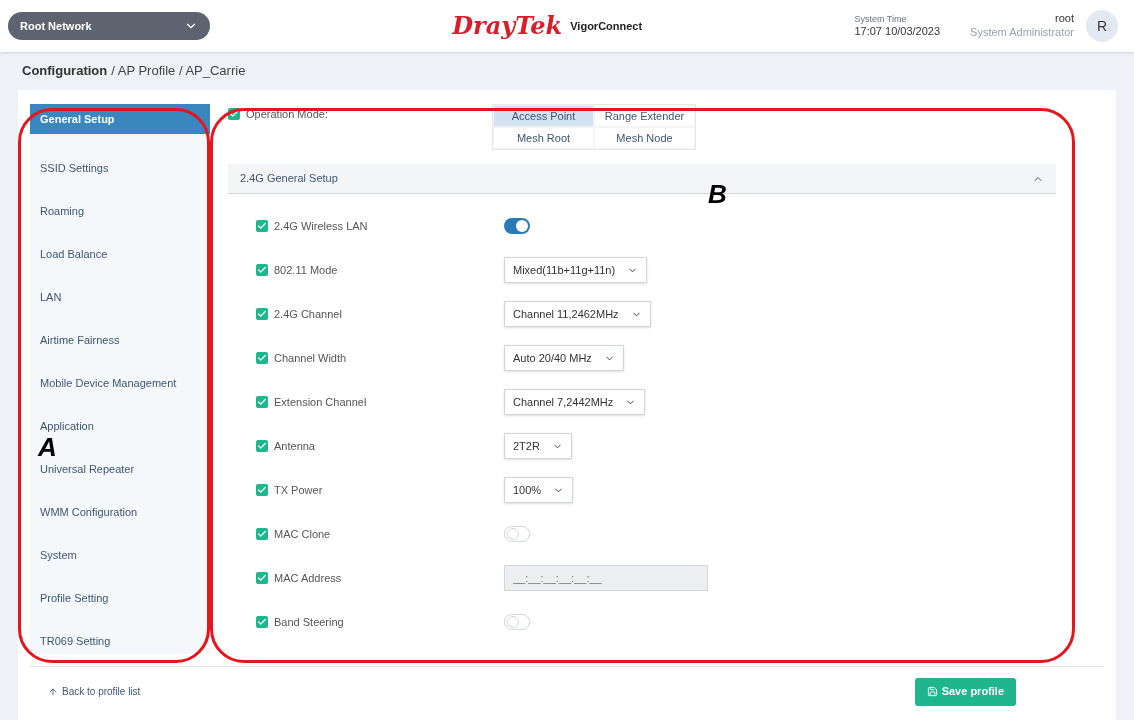 This screenshot has height=720, width=1134. I want to click on select-dropdown: Channel 11,2462MHz, so click(577, 314).